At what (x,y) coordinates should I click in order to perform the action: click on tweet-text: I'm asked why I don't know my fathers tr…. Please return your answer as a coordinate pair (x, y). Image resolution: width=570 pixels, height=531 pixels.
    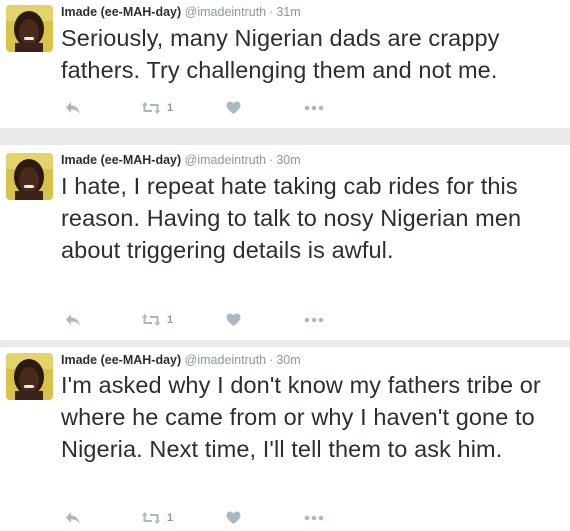
    Looking at the image, I should click on (301, 417).